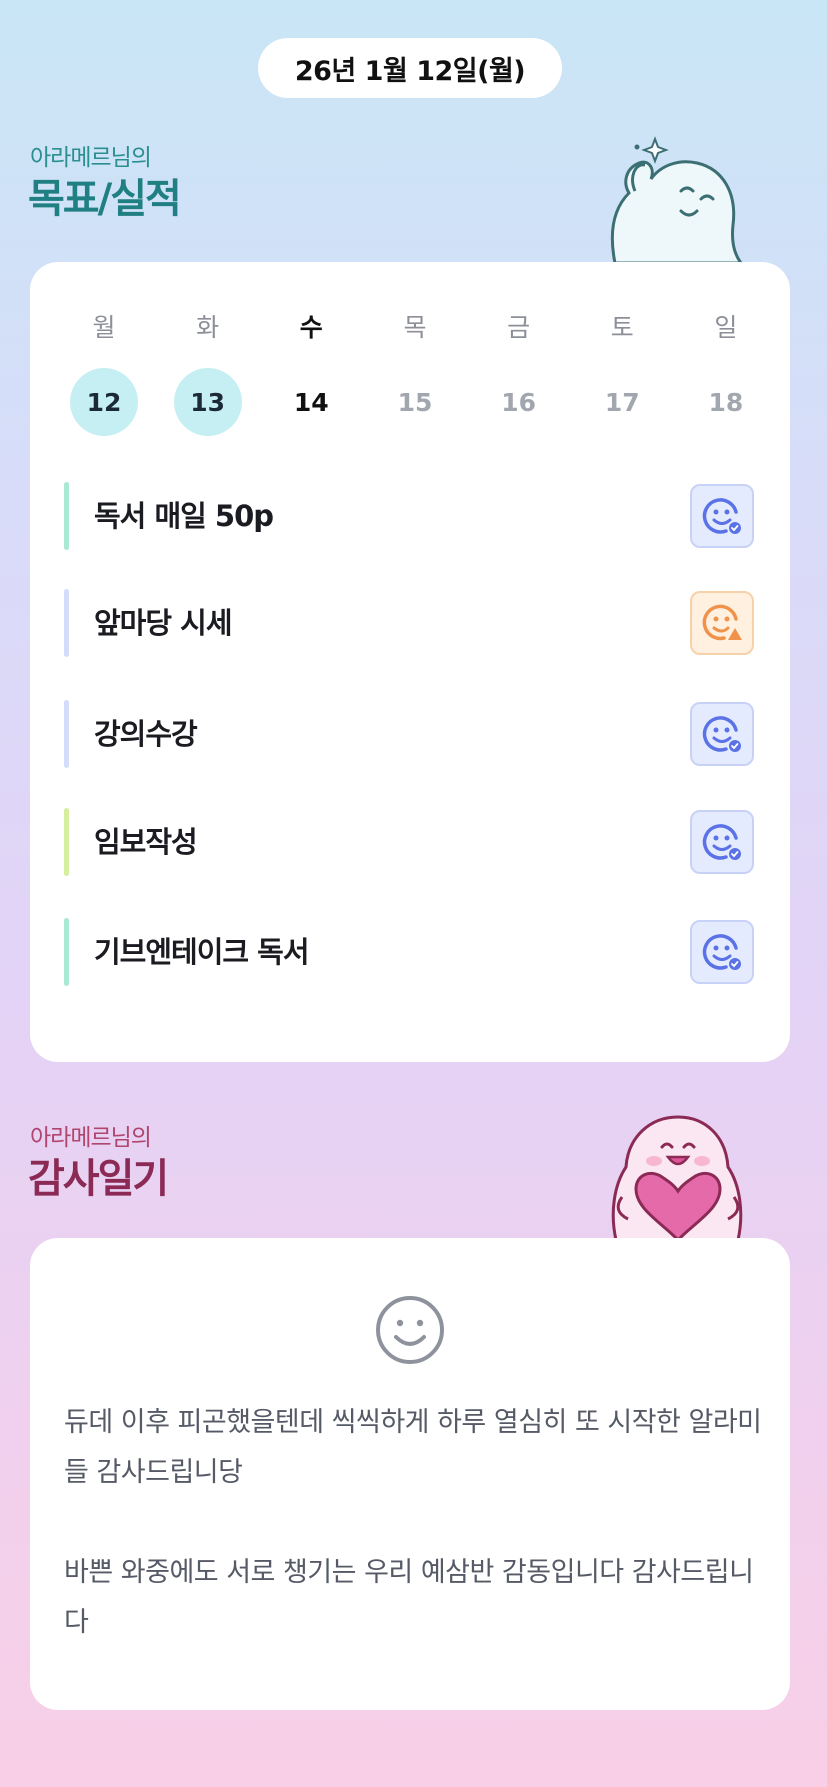  Describe the element at coordinates (622, 402) in the screenshot. I see `day-number: 17` at that location.